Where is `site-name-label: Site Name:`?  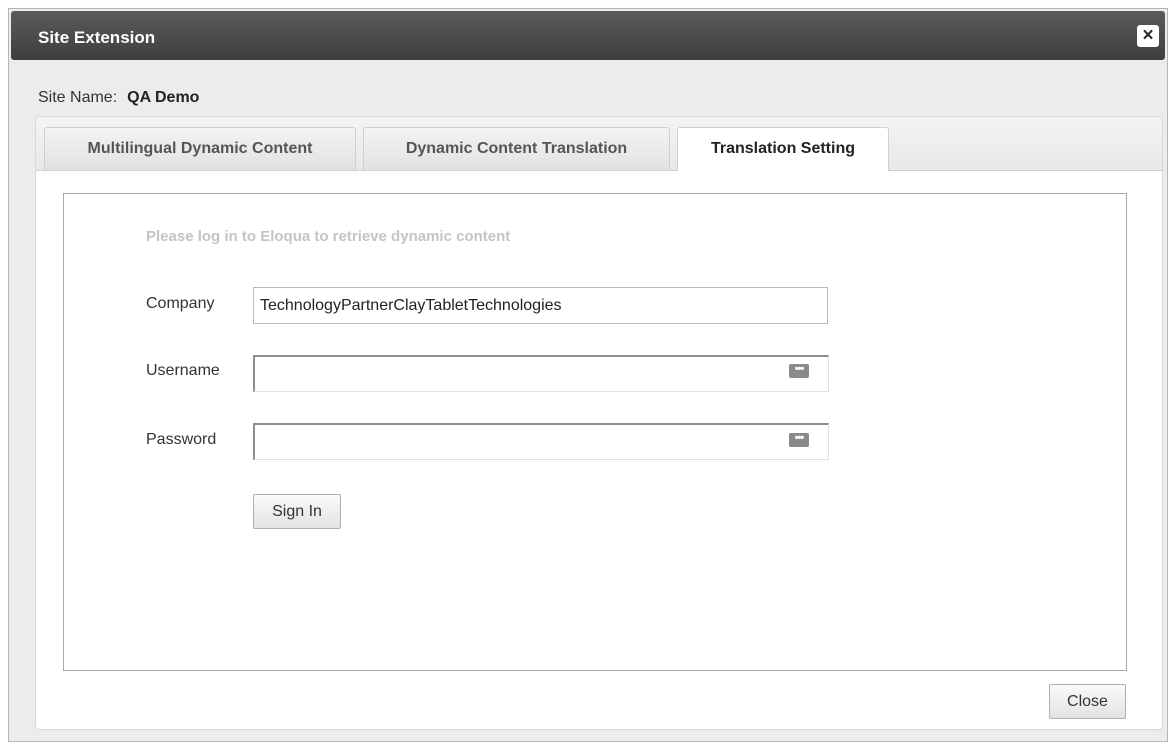
site-name-label: Site Name: is located at coordinates (78, 97).